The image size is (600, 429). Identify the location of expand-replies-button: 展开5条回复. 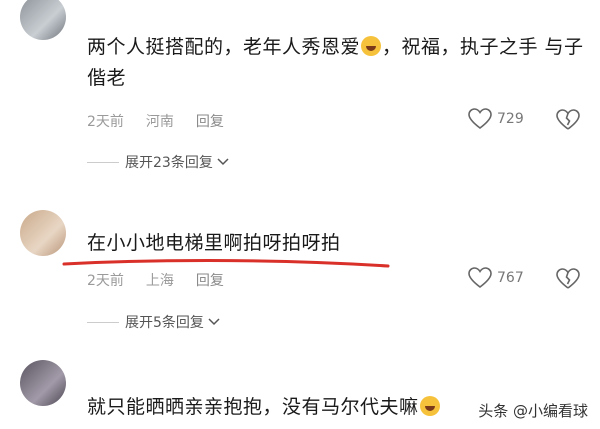
(153, 322).